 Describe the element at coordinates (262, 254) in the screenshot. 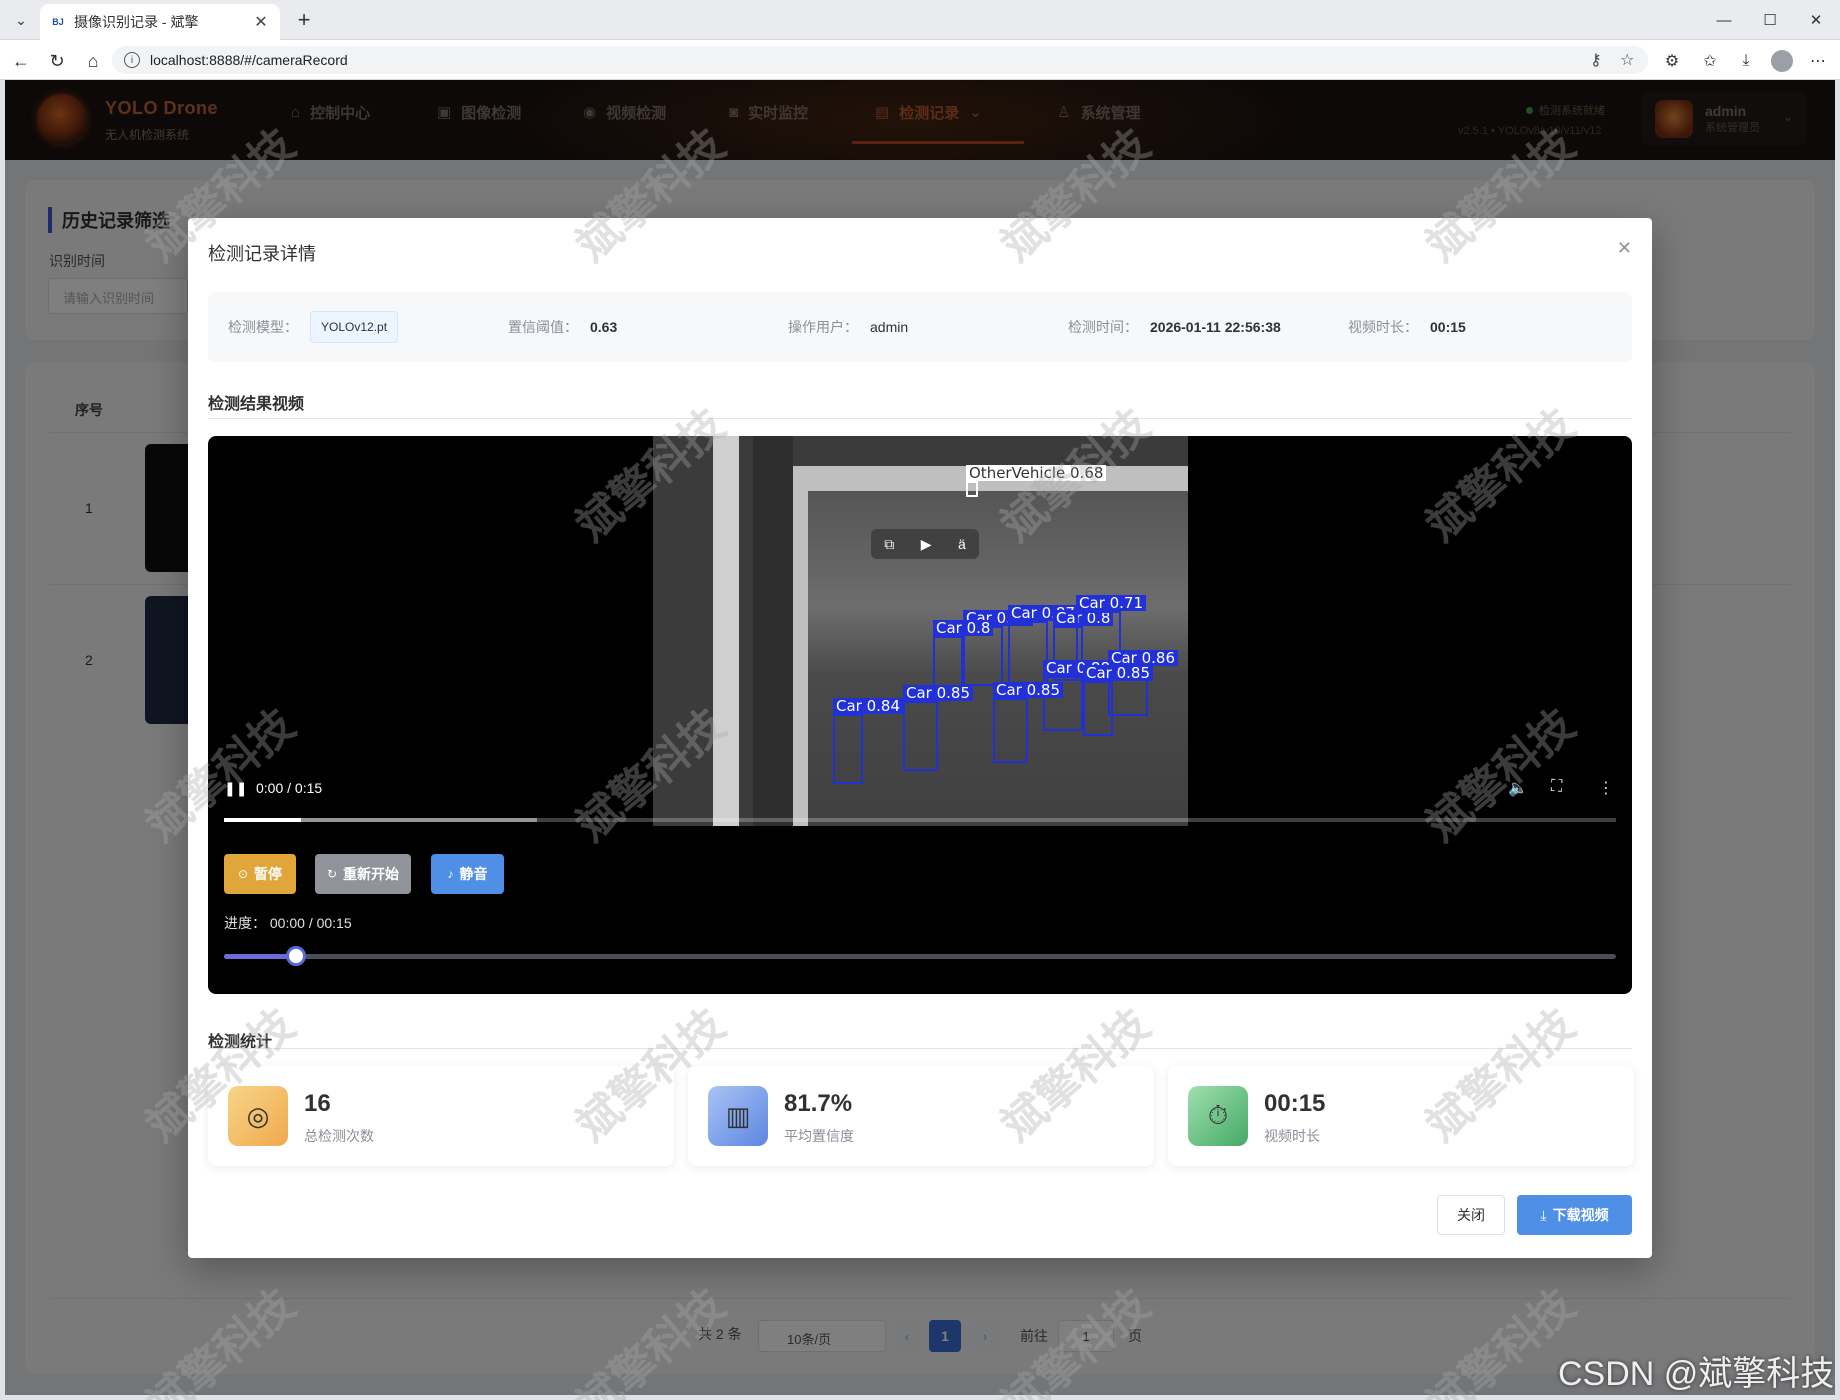

I see `dialog-title: 检测记录详情` at that location.